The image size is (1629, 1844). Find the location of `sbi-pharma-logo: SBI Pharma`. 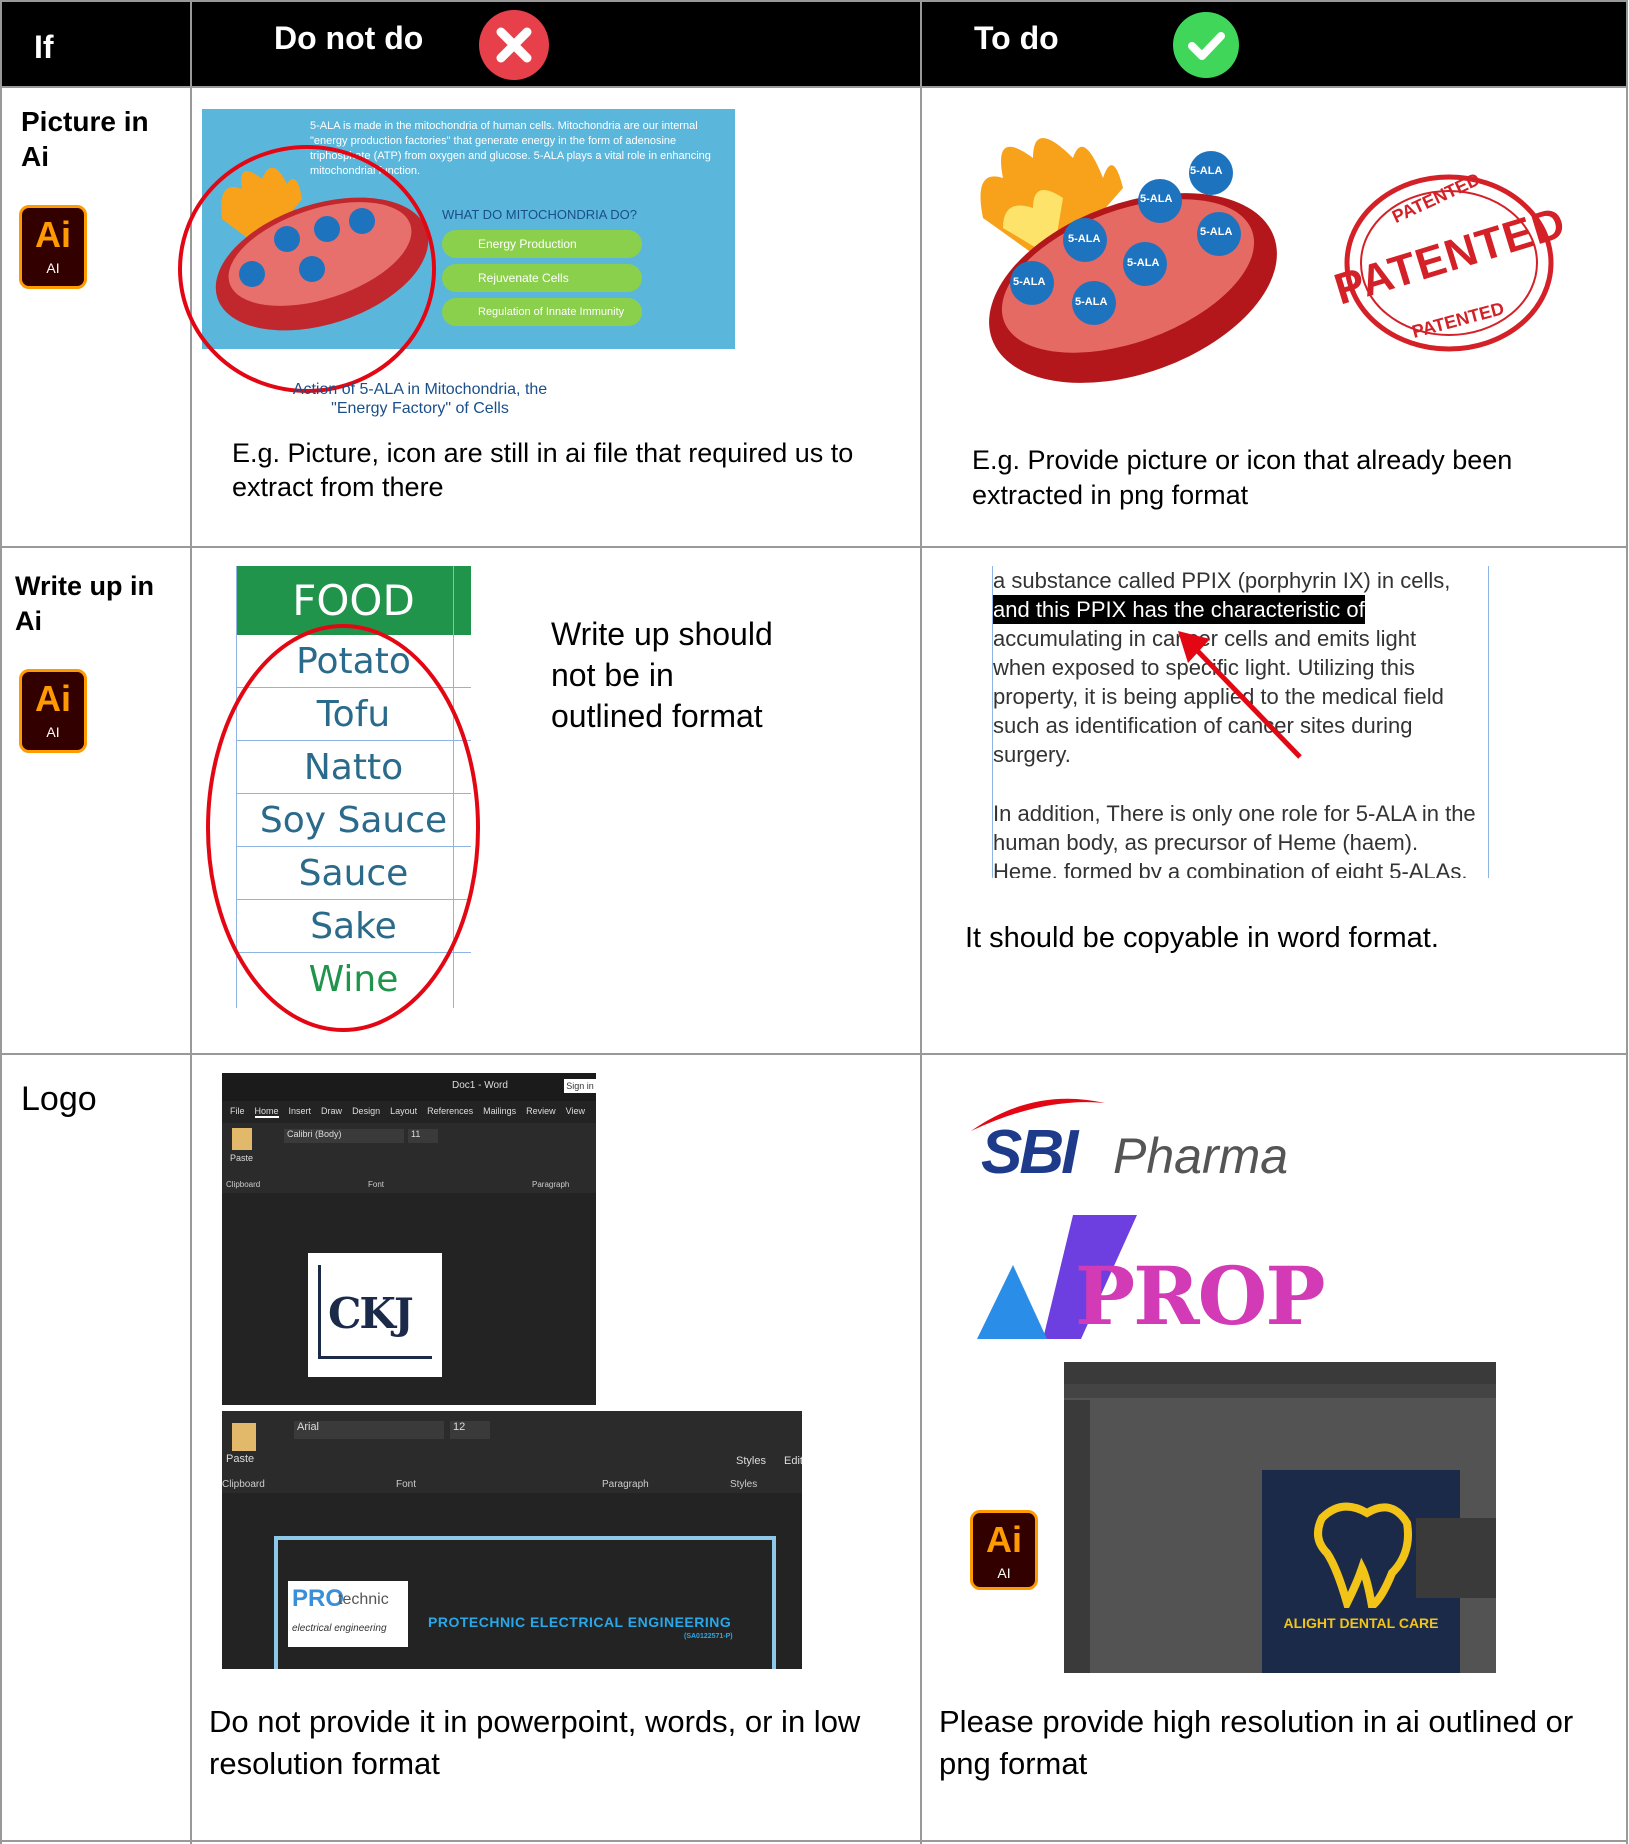

sbi-pharma-logo: SBI Pharma is located at coordinates (1143, 1143).